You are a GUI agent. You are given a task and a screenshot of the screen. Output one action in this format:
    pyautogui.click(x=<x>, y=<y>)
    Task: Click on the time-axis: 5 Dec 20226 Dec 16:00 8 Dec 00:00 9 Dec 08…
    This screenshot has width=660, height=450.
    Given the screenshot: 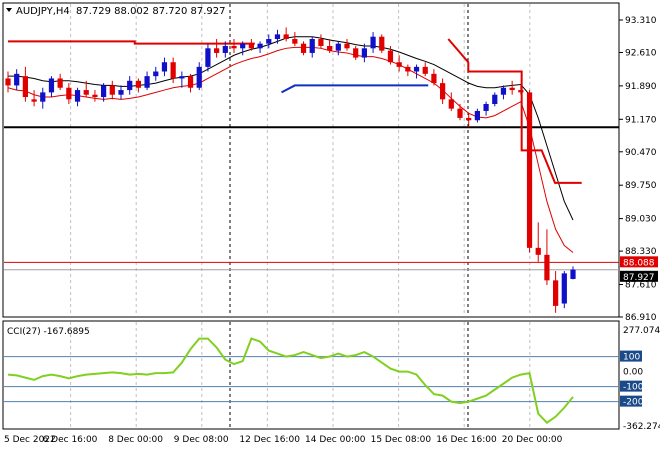 What is the action you would take?
    pyautogui.click(x=283, y=440)
    